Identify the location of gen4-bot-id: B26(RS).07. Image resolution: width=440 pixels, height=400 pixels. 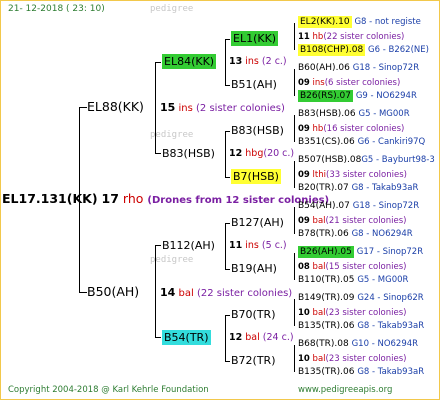
(325, 96).